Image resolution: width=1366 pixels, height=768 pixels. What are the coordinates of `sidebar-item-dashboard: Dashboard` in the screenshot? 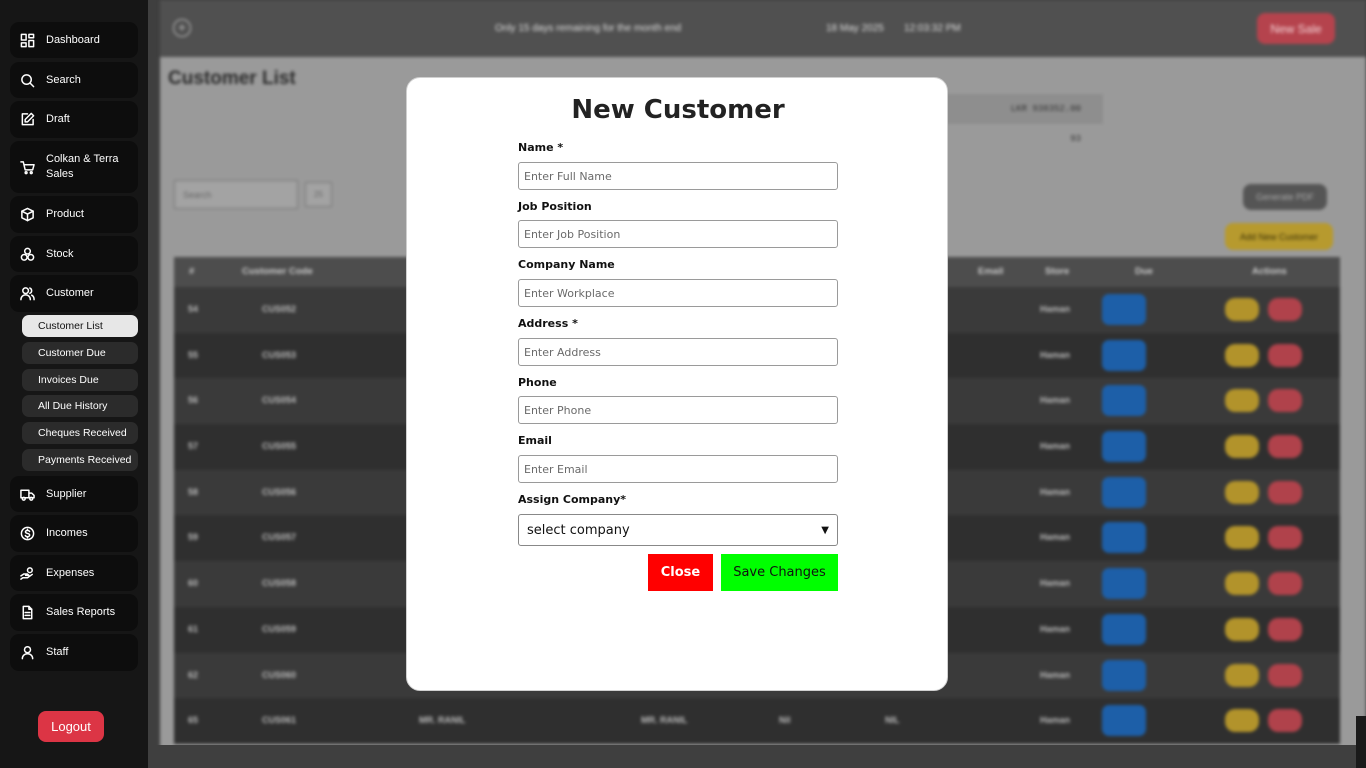 It's located at (74, 40).